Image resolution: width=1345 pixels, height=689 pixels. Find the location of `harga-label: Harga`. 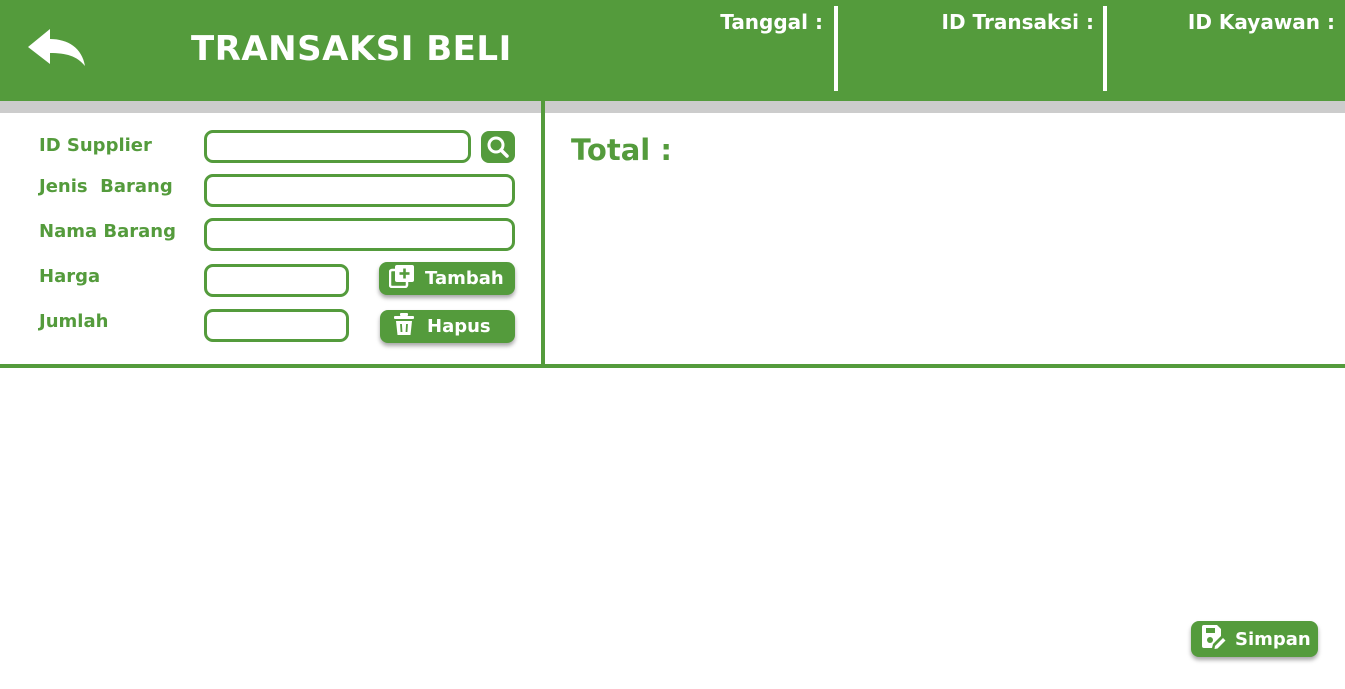

harga-label: Harga is located at coordinates (70, 276).